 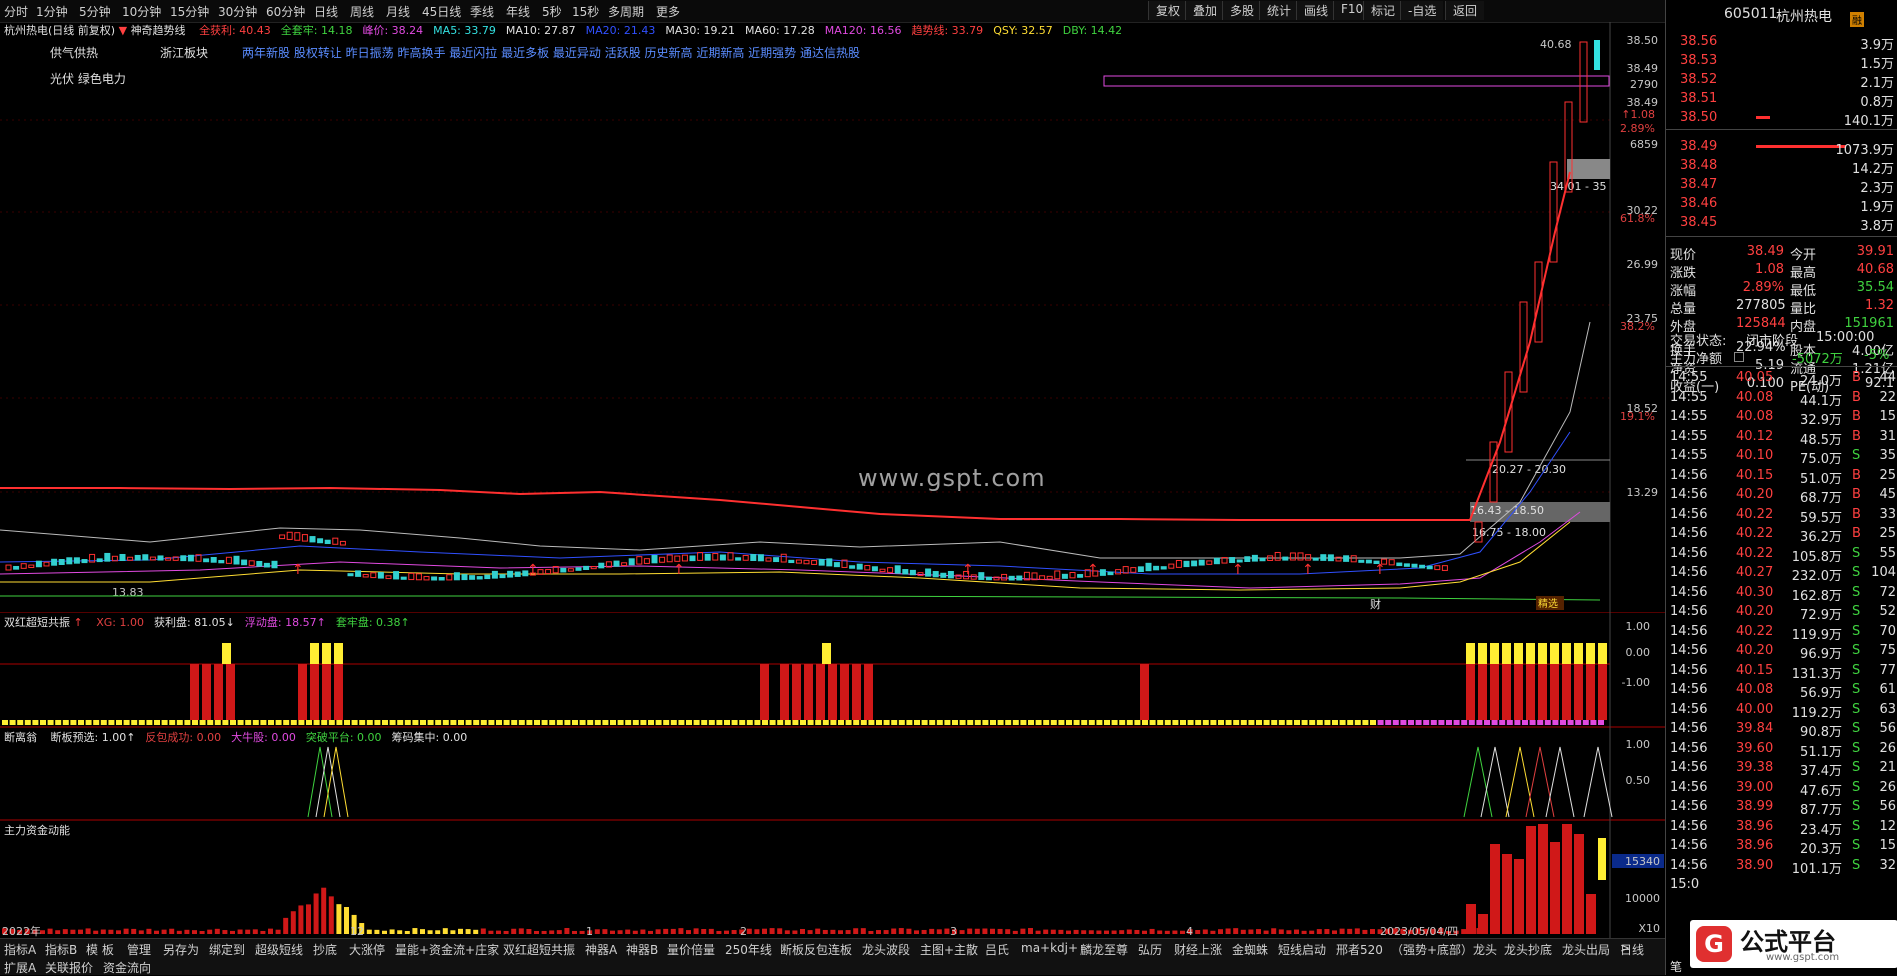 I want to click on indicator-name: 神奇趋势线, so click(x=158, y=30).